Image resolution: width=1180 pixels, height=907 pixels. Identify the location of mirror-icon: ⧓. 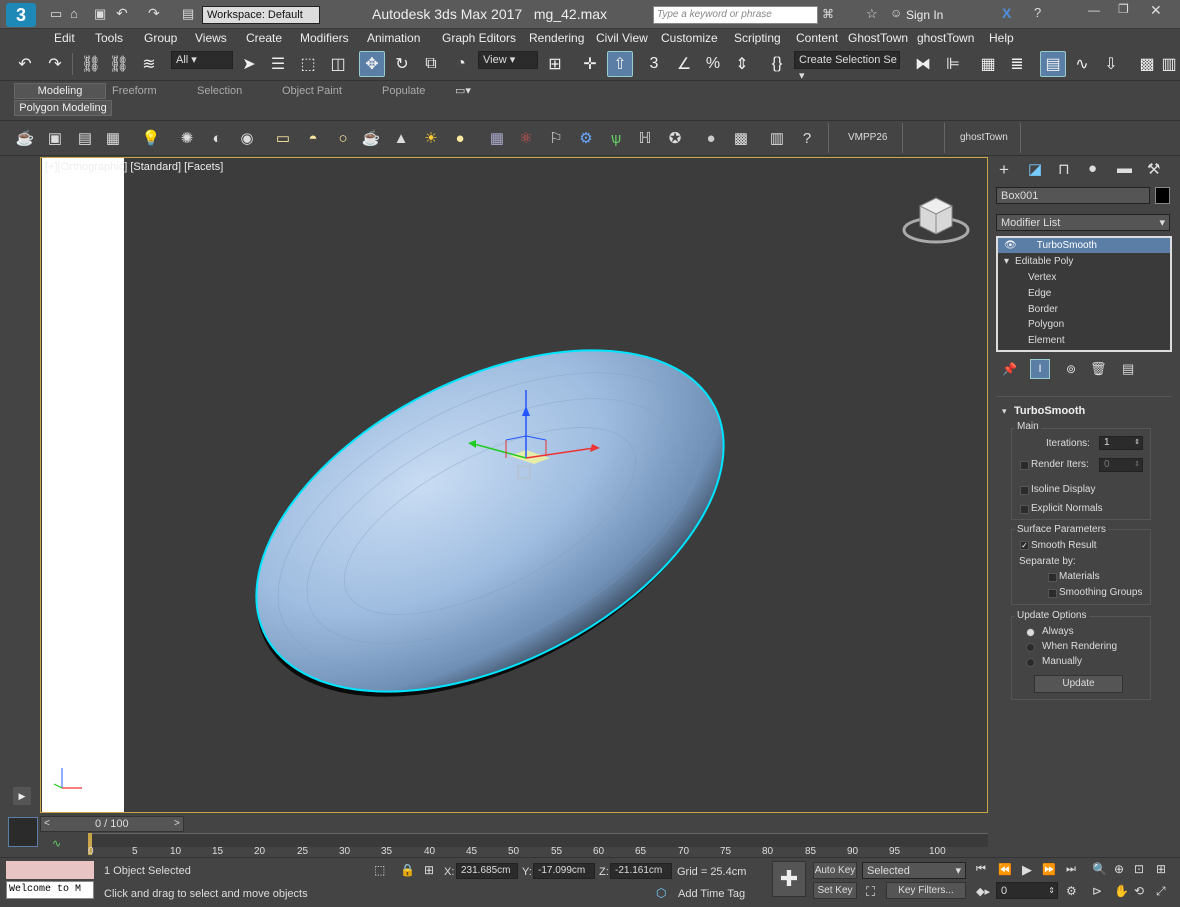
(923, 64).